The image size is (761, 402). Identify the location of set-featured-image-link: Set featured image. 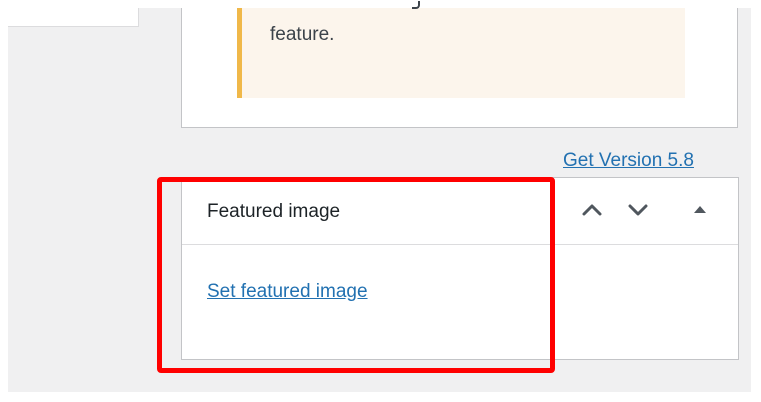
(287, 292).